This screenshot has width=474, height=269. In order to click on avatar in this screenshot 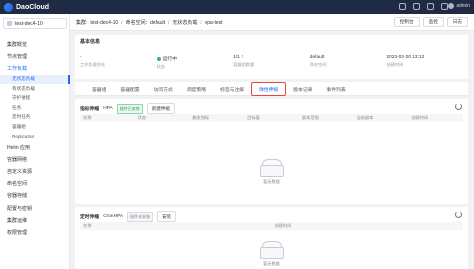, I will do `click(451, 6)`.